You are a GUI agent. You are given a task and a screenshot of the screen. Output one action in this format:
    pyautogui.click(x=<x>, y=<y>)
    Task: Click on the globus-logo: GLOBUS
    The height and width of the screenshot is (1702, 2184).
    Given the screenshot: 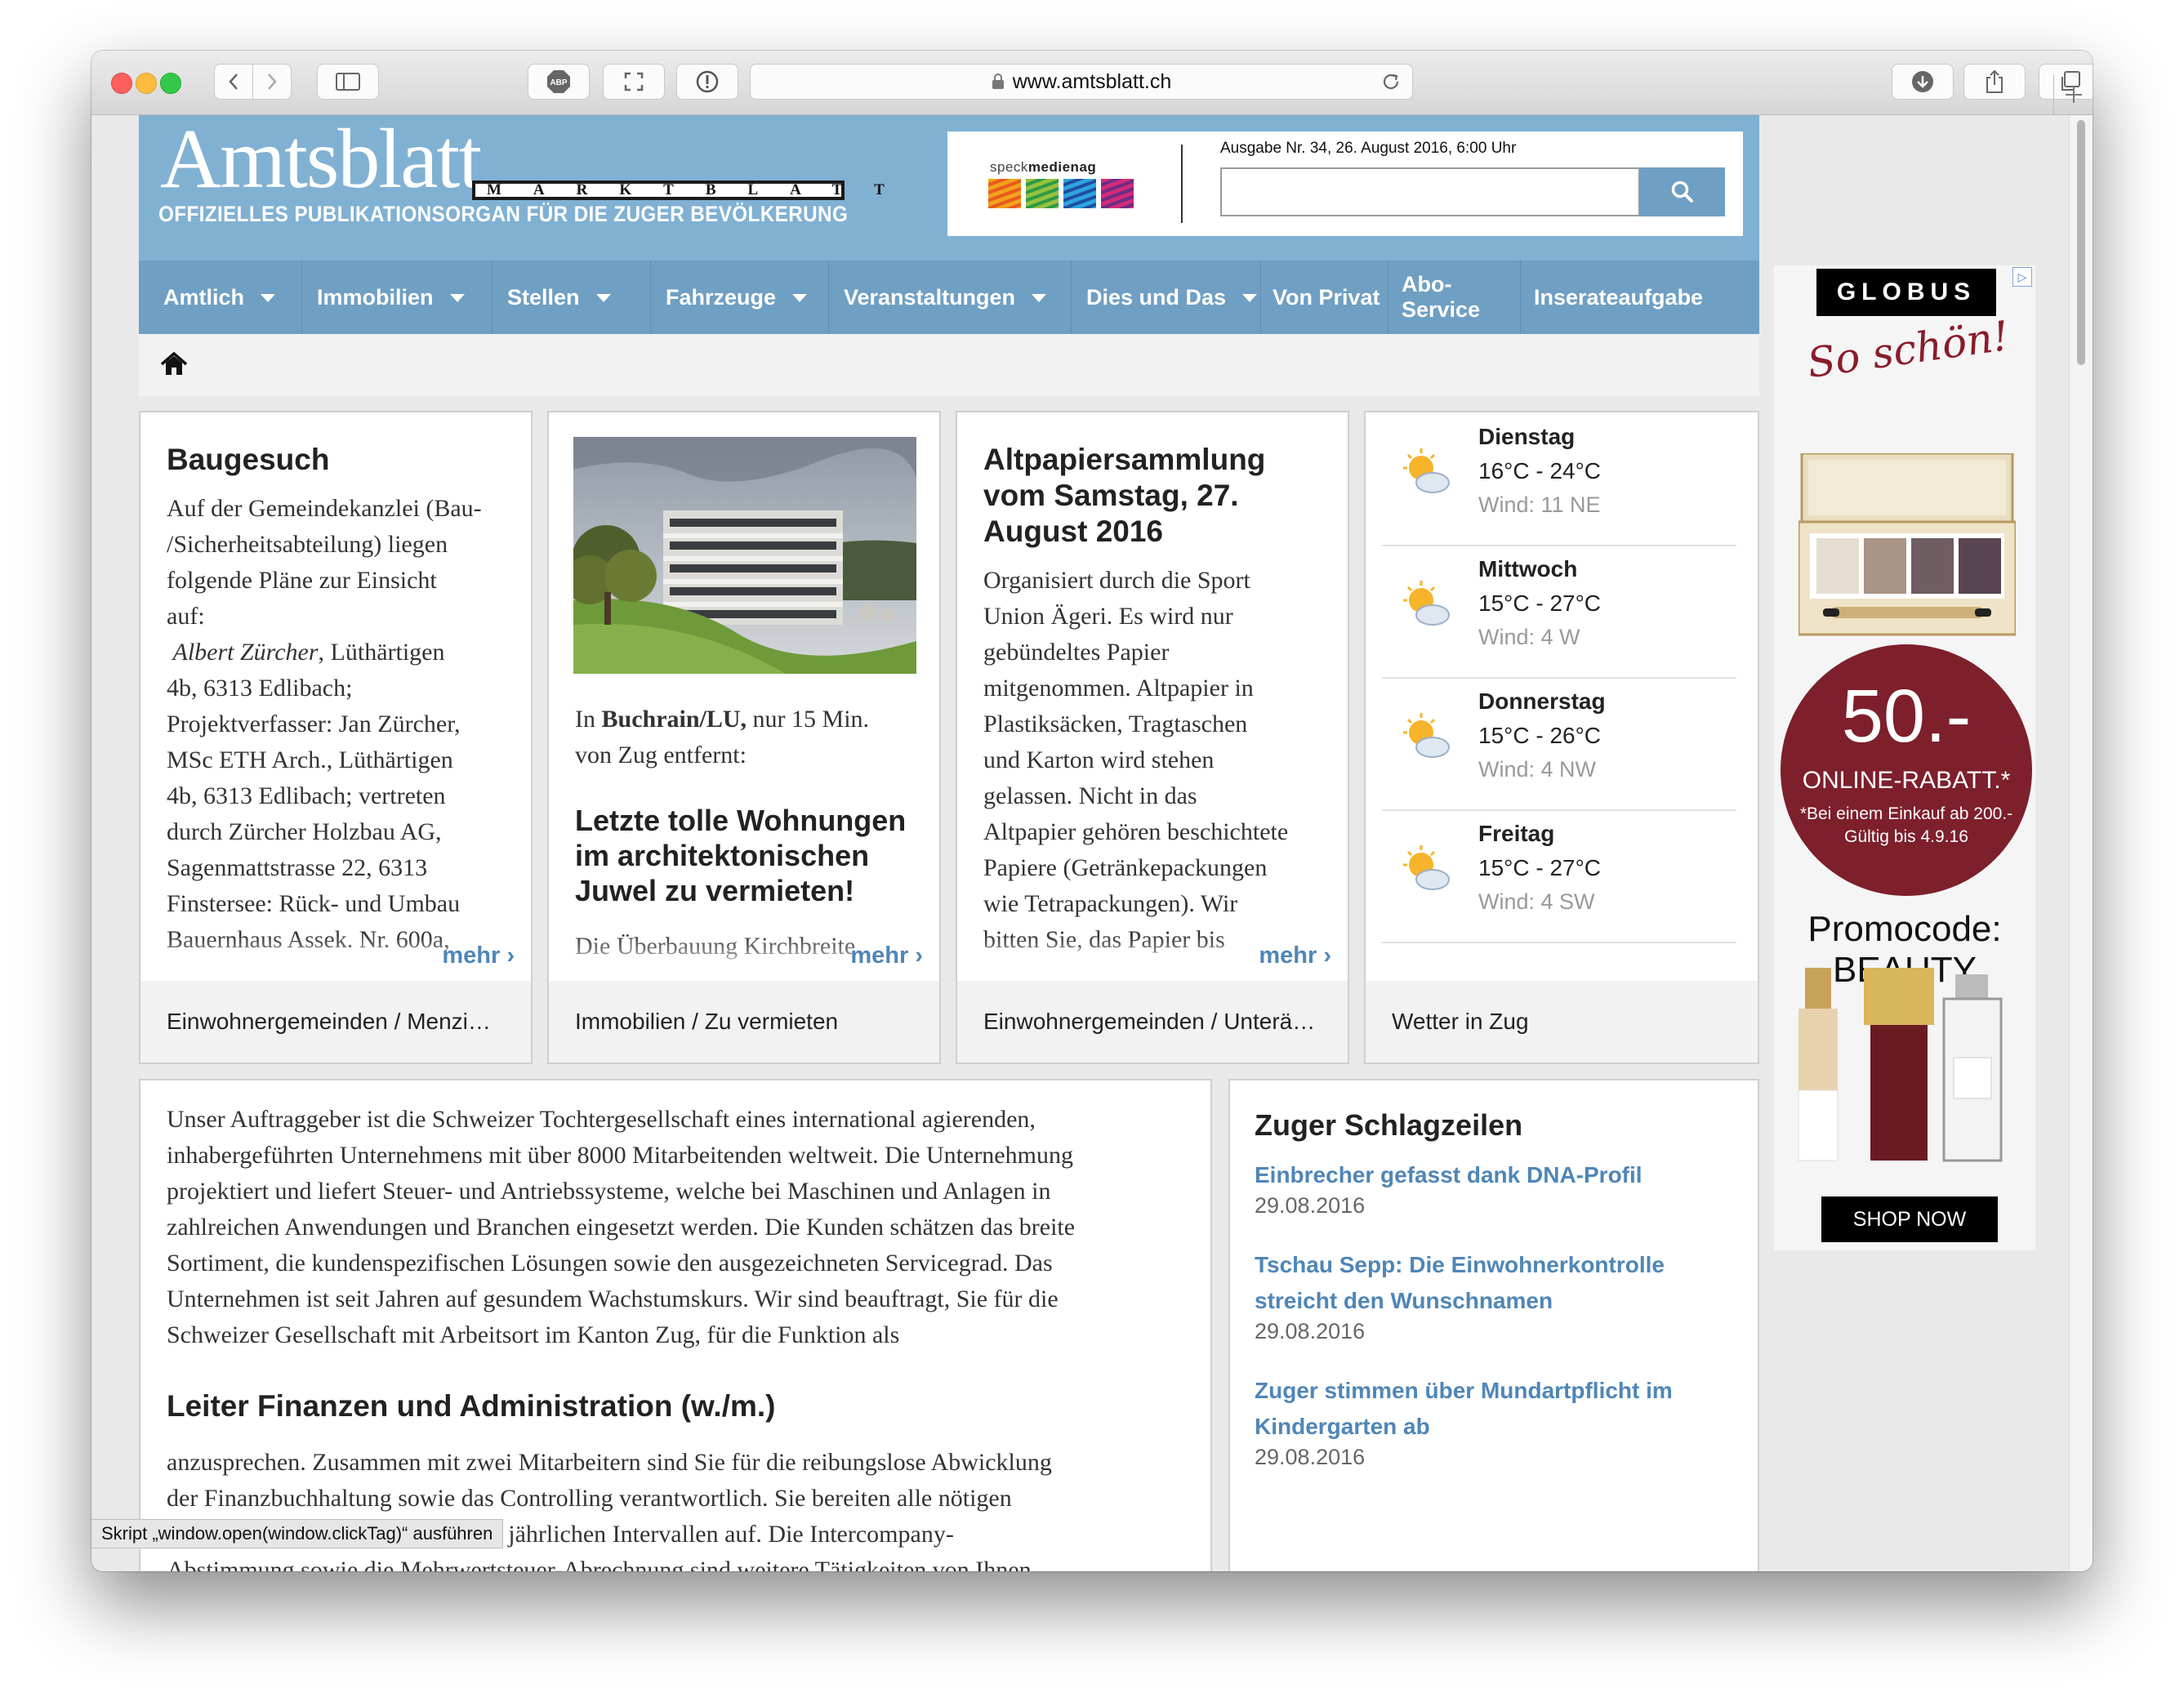 What is the action you would take?
    pyautogui.click(x=1906, y=292)
    